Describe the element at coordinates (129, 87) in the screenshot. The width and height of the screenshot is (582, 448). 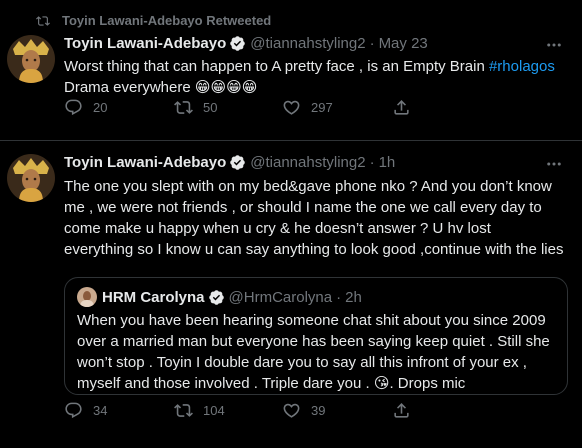
I see `tweet-text-part: Drama everywhere` at that location.